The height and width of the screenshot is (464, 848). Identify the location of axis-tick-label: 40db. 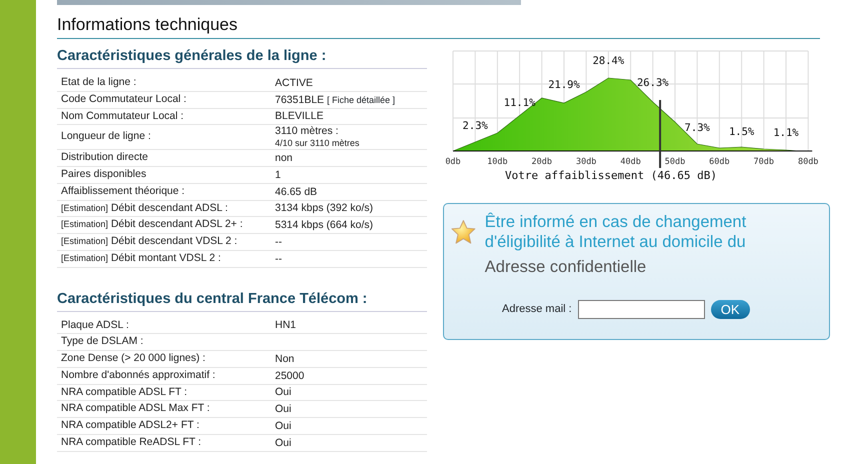
(630, 162).